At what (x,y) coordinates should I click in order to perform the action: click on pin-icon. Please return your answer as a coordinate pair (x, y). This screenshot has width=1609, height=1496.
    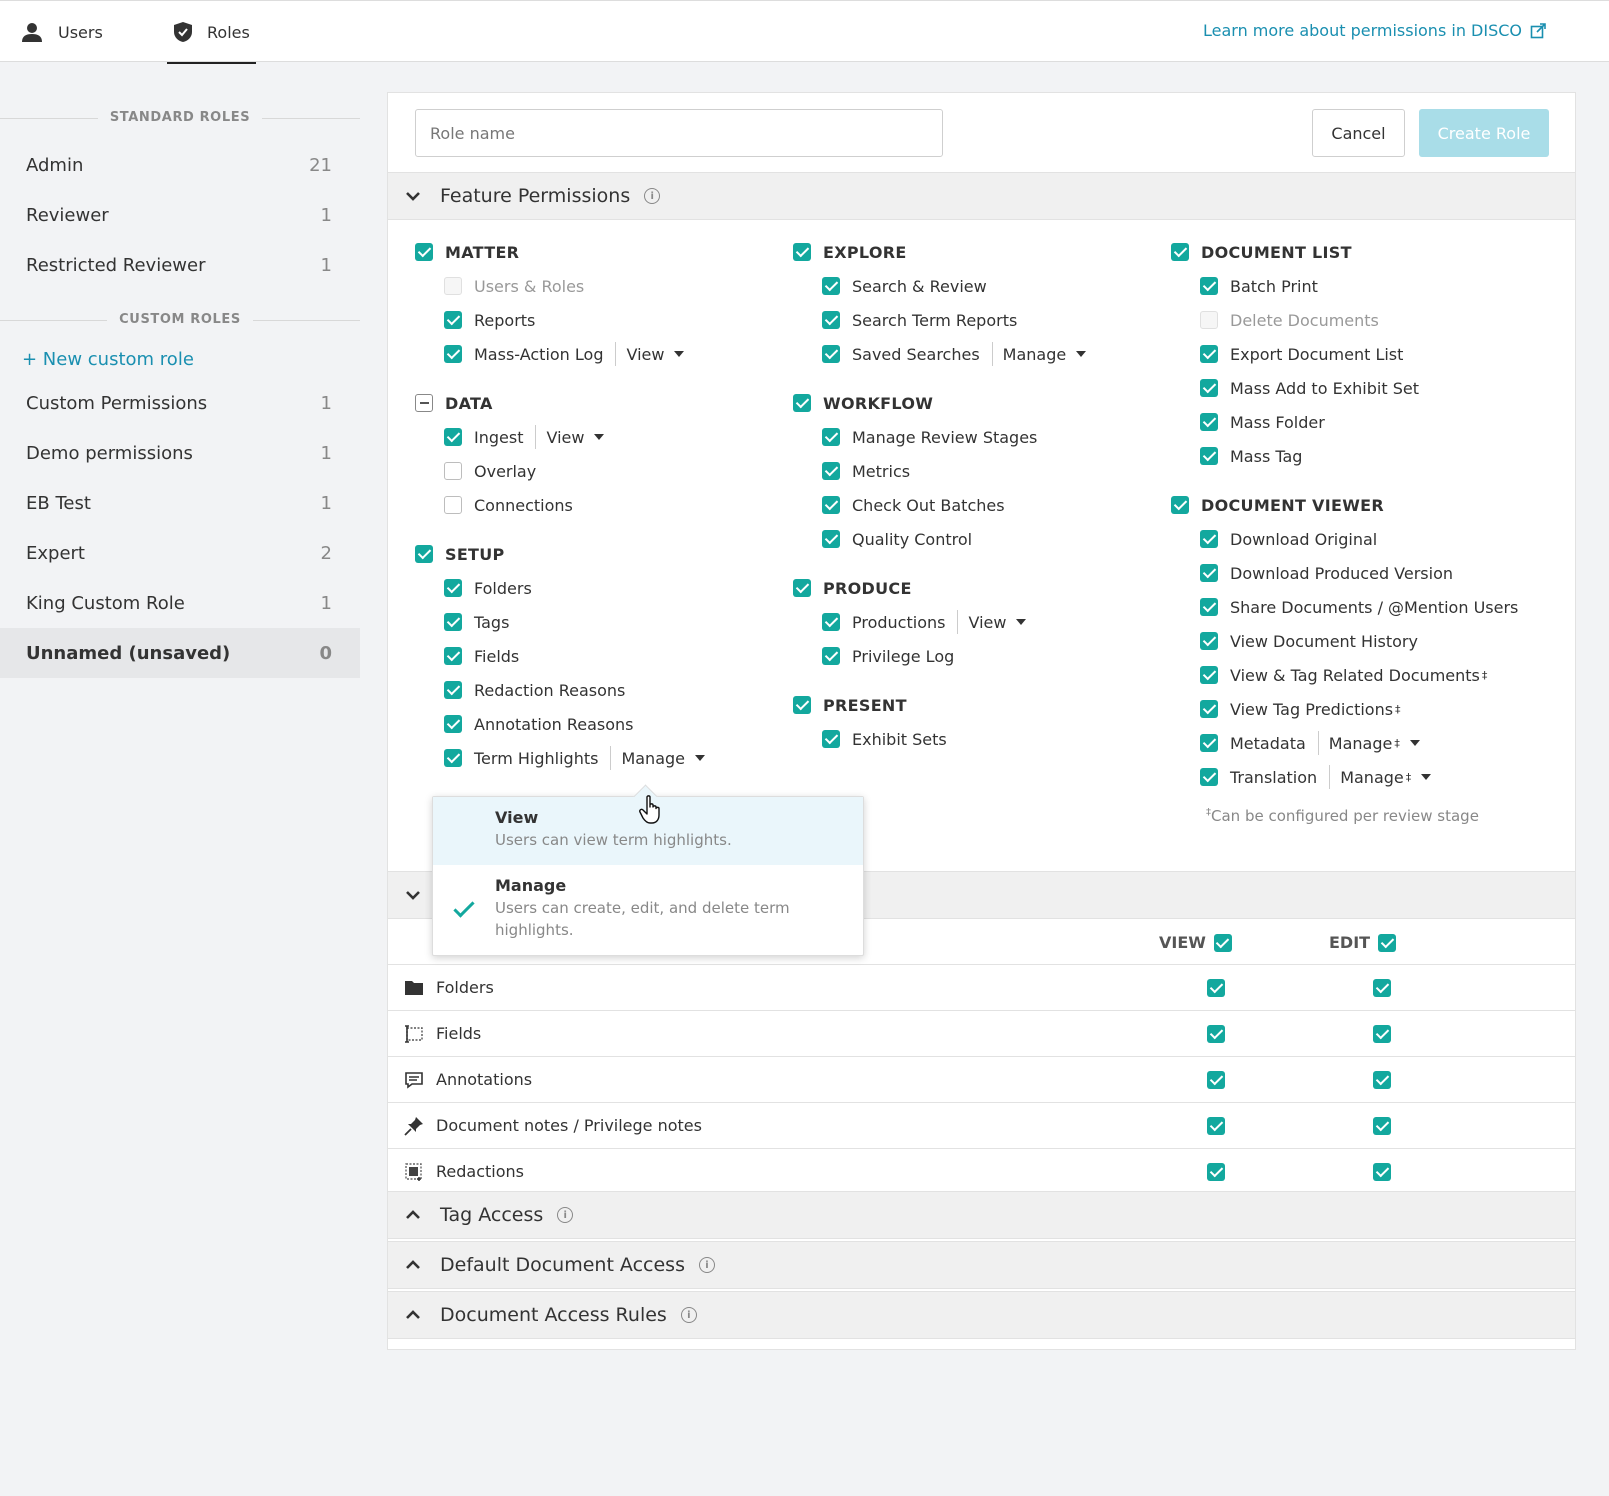
    Looking at the image, I should click on (414, 1126).